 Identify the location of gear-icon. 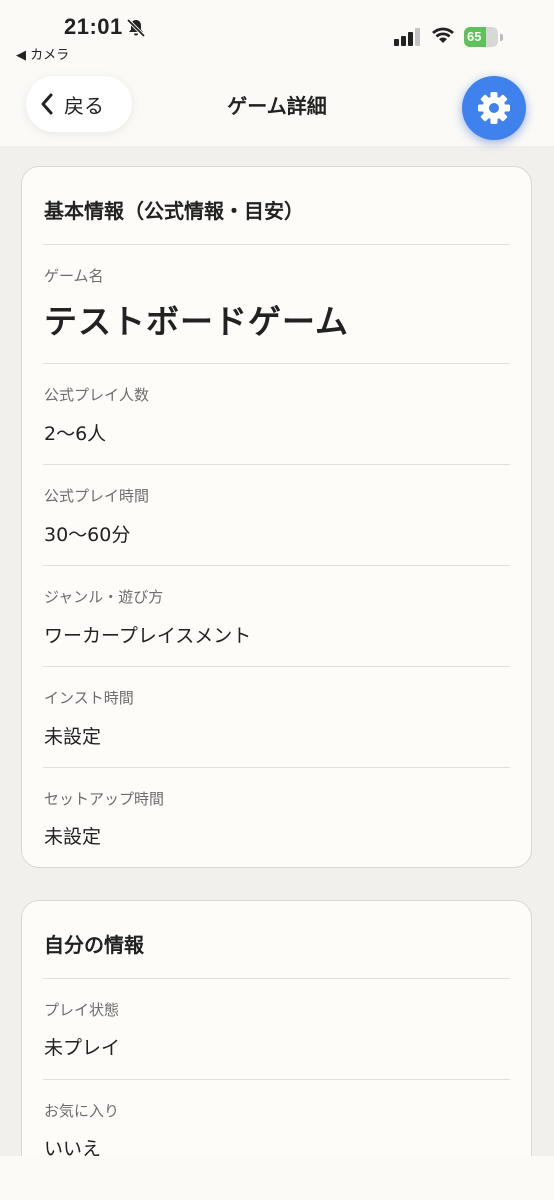
(494, 108).